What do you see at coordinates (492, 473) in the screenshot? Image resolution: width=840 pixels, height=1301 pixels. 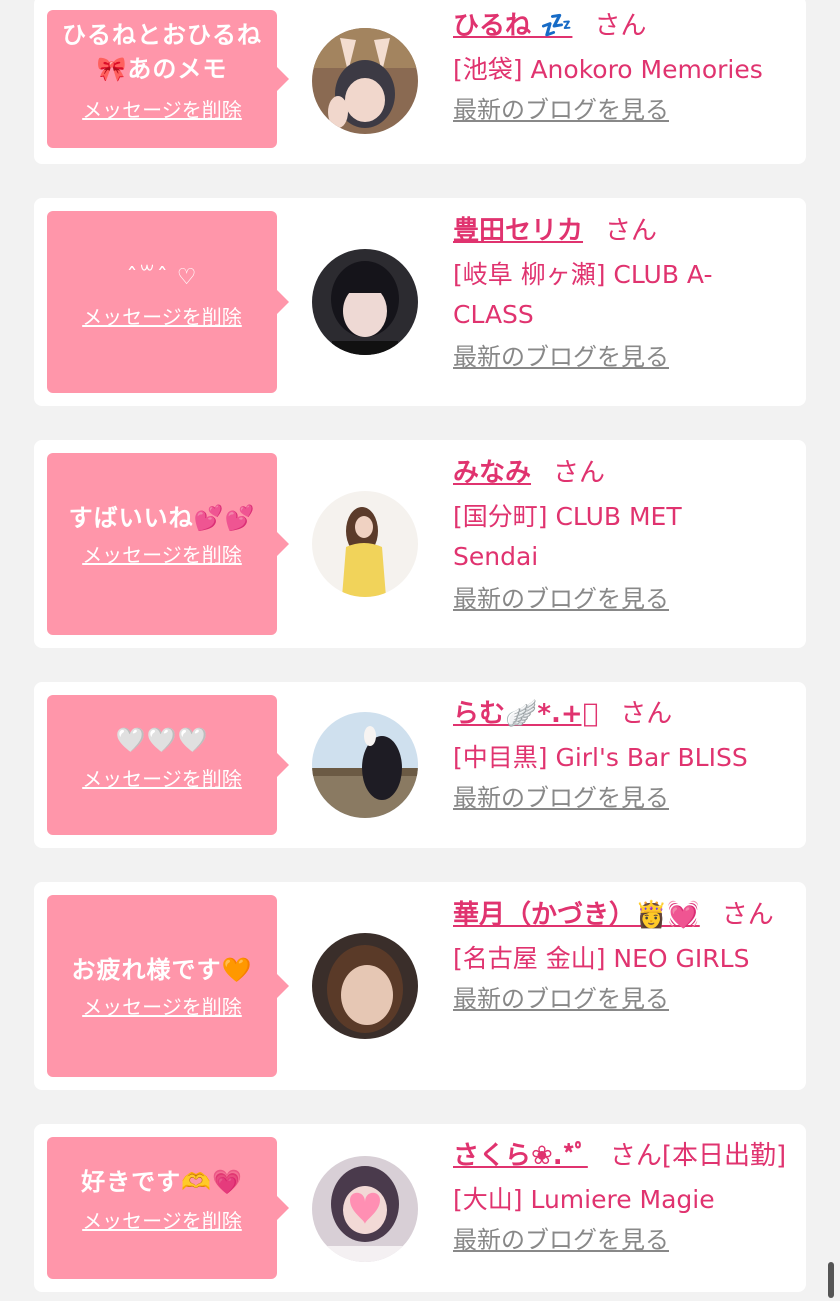 I see `cast-name-link: みなみ` at bounding box center [492, 473].